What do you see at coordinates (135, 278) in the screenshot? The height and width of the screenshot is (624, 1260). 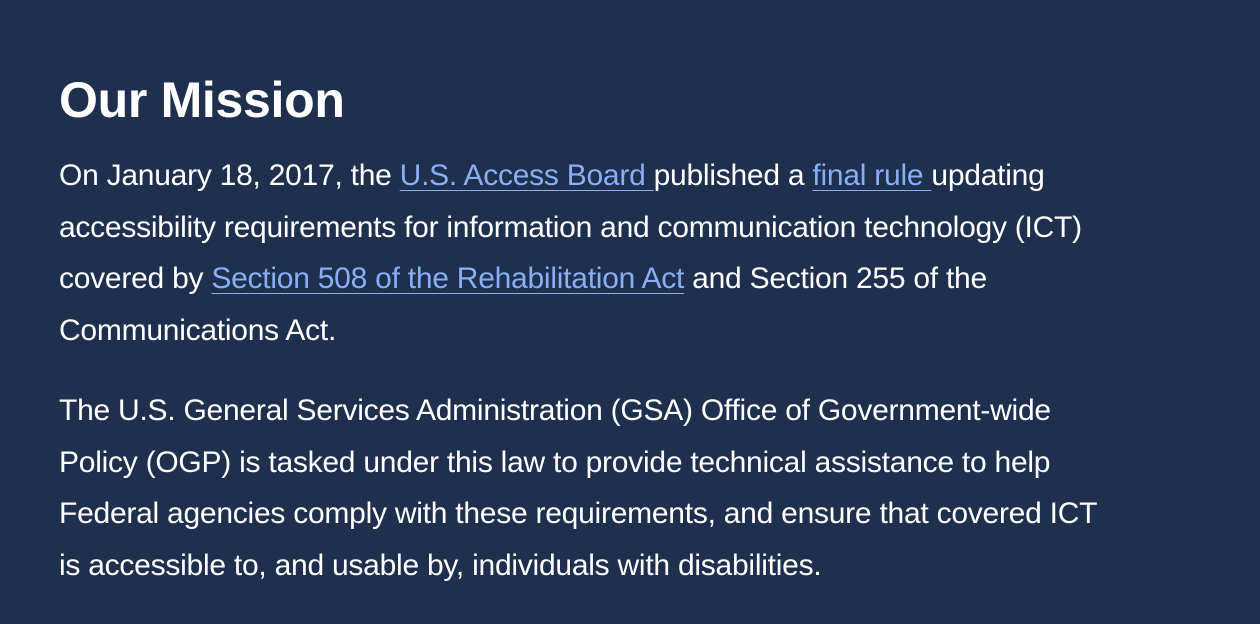 I see `paragraph-1-text-before-section-508: covered by` at bounding box center [135, 278].